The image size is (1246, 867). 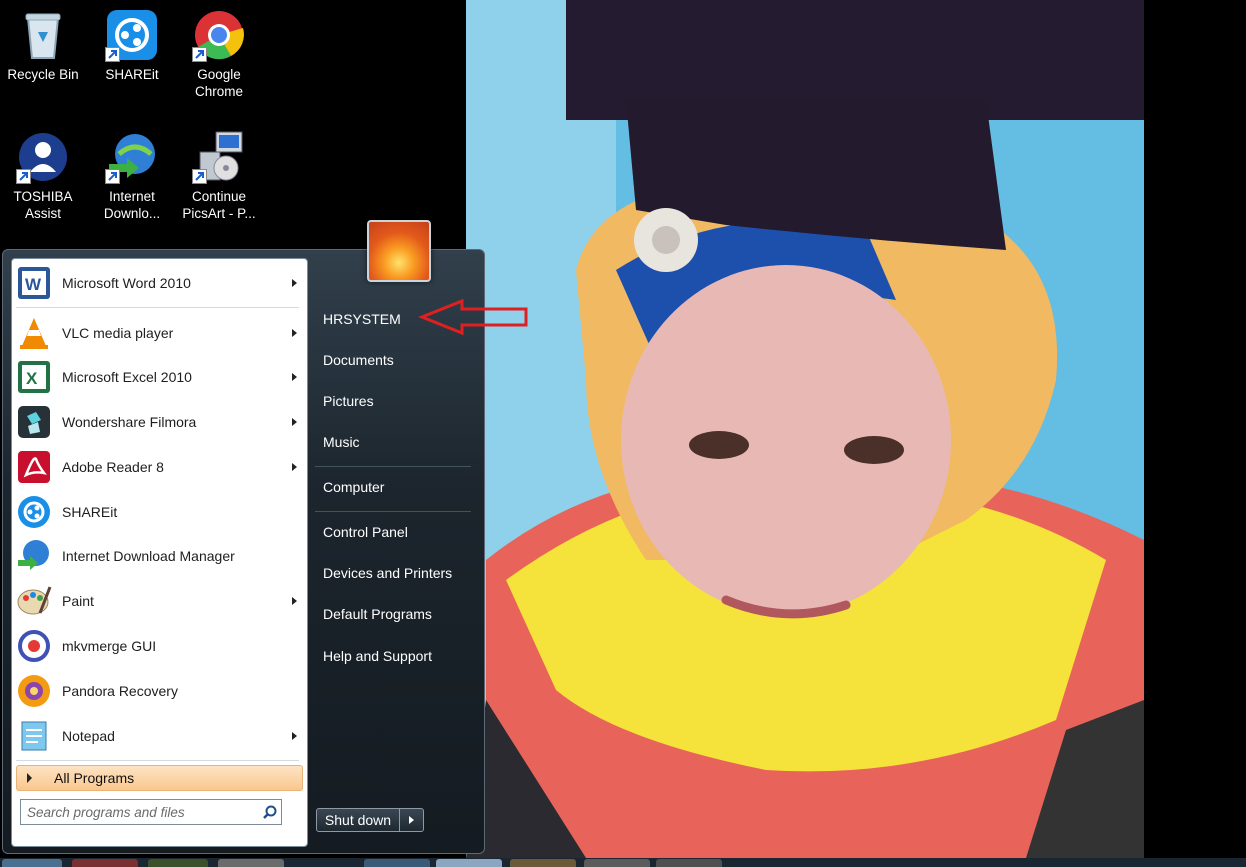 I want to click on program-label: Pandora Recovery, so click(x=120, y=691).